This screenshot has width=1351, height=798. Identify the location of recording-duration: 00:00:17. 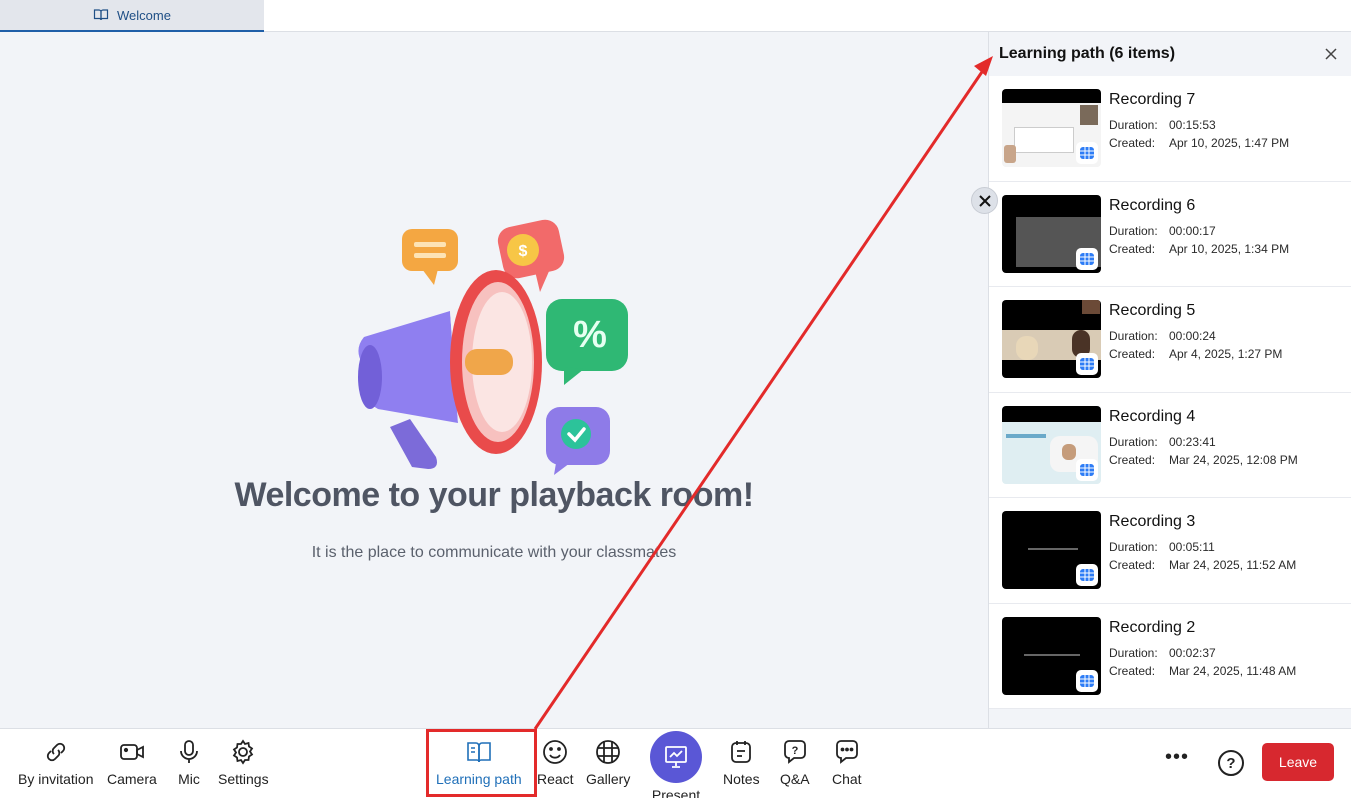
(1192, 230).